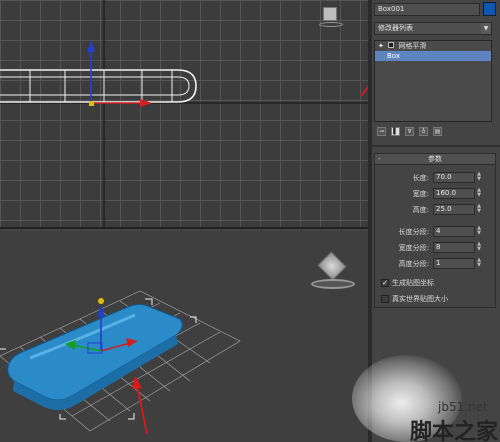  What do you see at coordinates (413, 232) in the screenshot?
I see `length-segs-label: 长度分段:` at bounding box center [413, 232].